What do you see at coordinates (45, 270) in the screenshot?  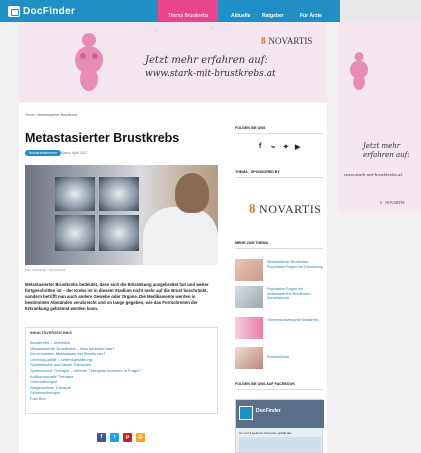 I see `image-credit: Foto: DocFinder / Shutterstock` at bounding box center [45, 270].